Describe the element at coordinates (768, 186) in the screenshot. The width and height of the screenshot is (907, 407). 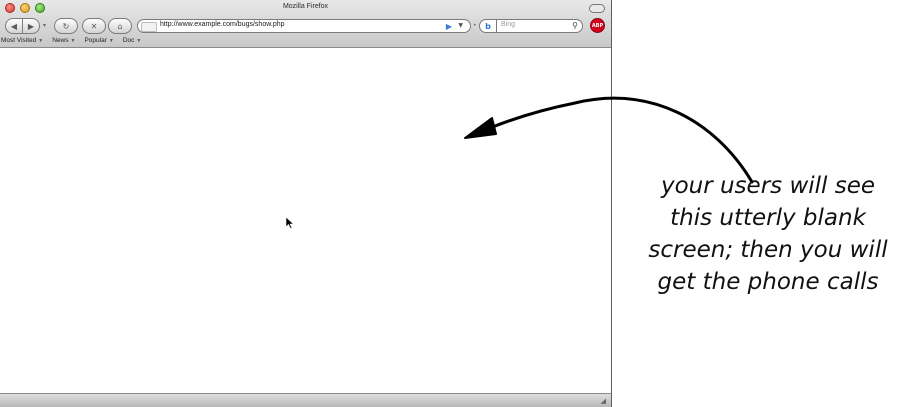
I see `annotation-line: your users will see` at that location.